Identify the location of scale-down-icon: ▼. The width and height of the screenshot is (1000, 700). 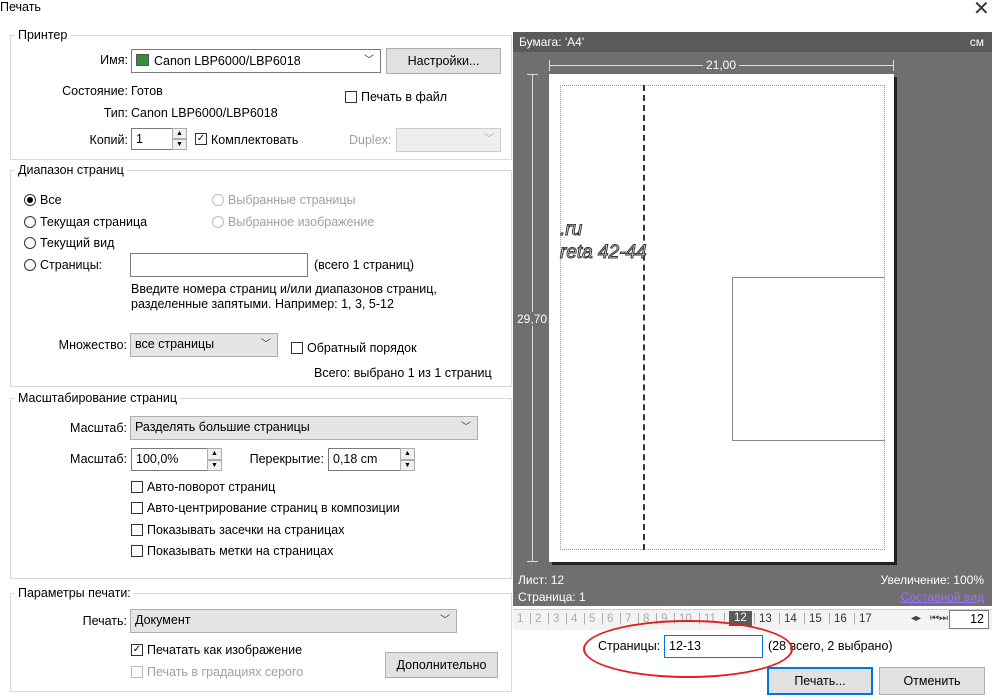
(214, 465).